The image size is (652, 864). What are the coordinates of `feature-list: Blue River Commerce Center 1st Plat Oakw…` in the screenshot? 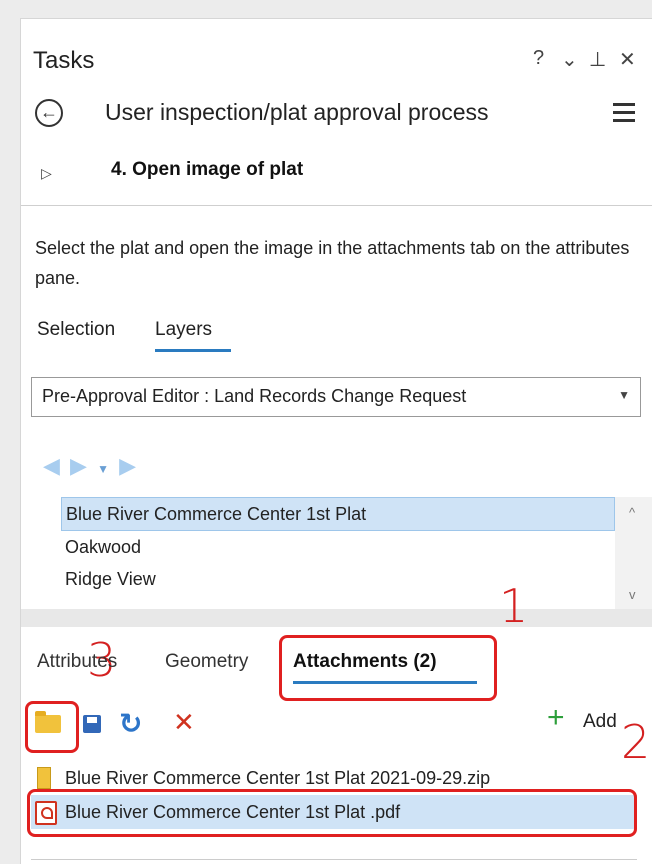 It's located at (338, 546).